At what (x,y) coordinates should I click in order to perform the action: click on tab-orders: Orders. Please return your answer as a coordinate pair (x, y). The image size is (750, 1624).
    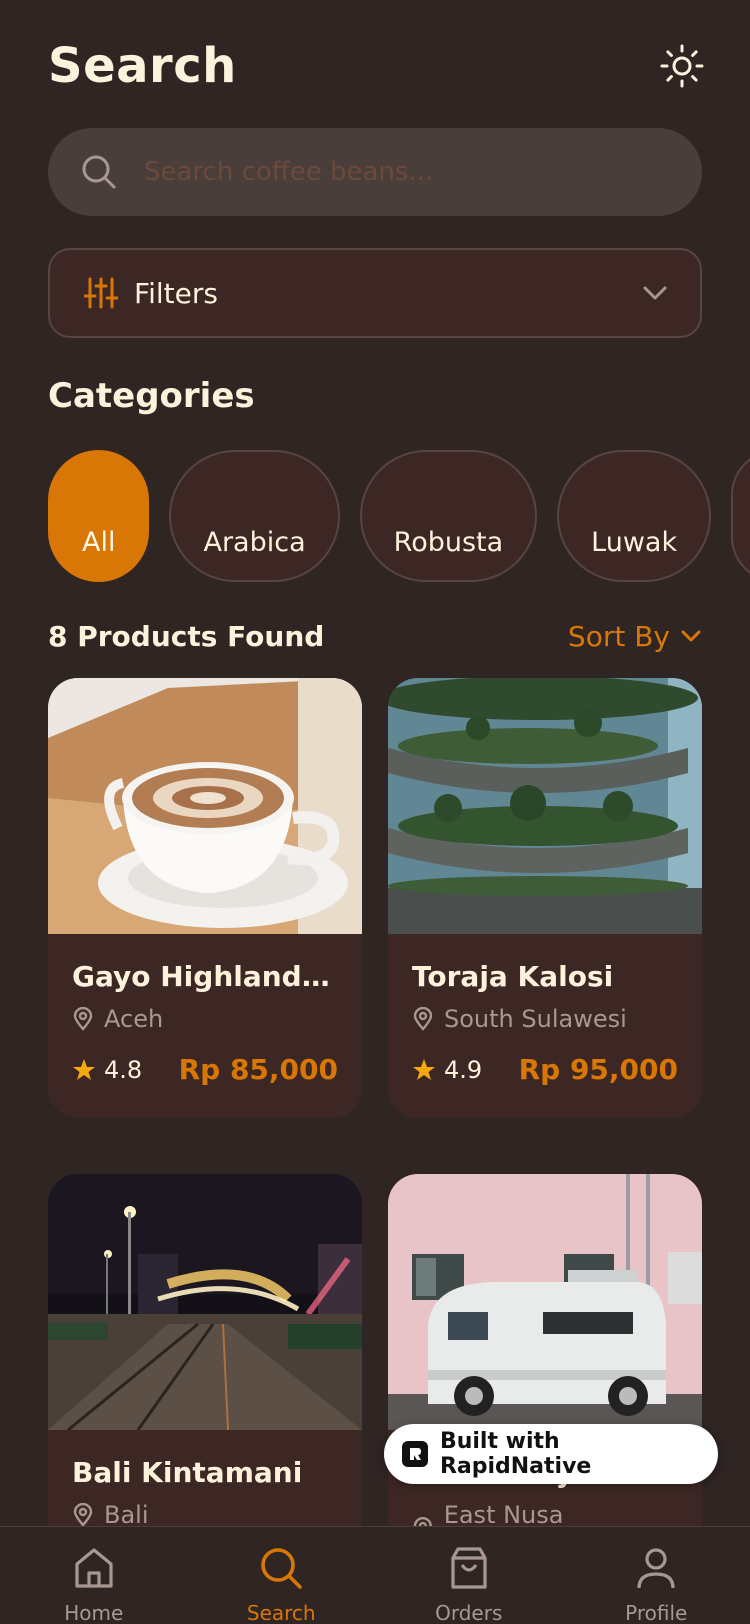
    Looking at the image, I should click on (469, 1575).